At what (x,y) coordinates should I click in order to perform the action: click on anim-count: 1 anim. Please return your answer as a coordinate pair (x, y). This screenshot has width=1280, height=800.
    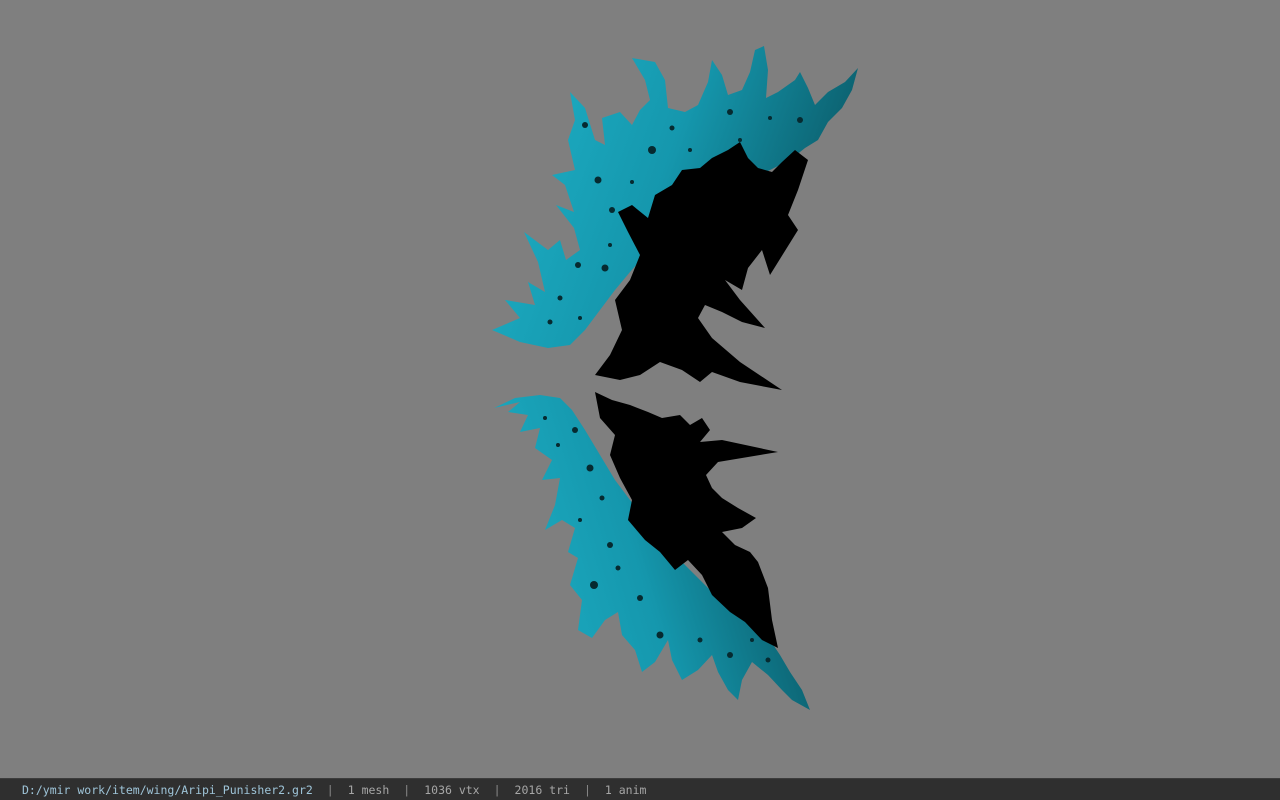
    Looking at the image, I should click on (625, 789).